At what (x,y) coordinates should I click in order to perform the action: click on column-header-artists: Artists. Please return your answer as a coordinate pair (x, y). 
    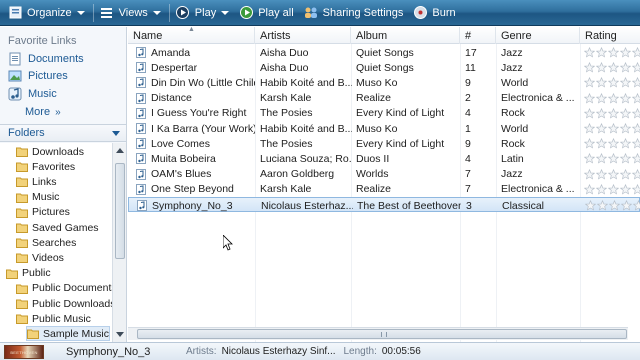
    Looking at the image, I should click on (303, 35).